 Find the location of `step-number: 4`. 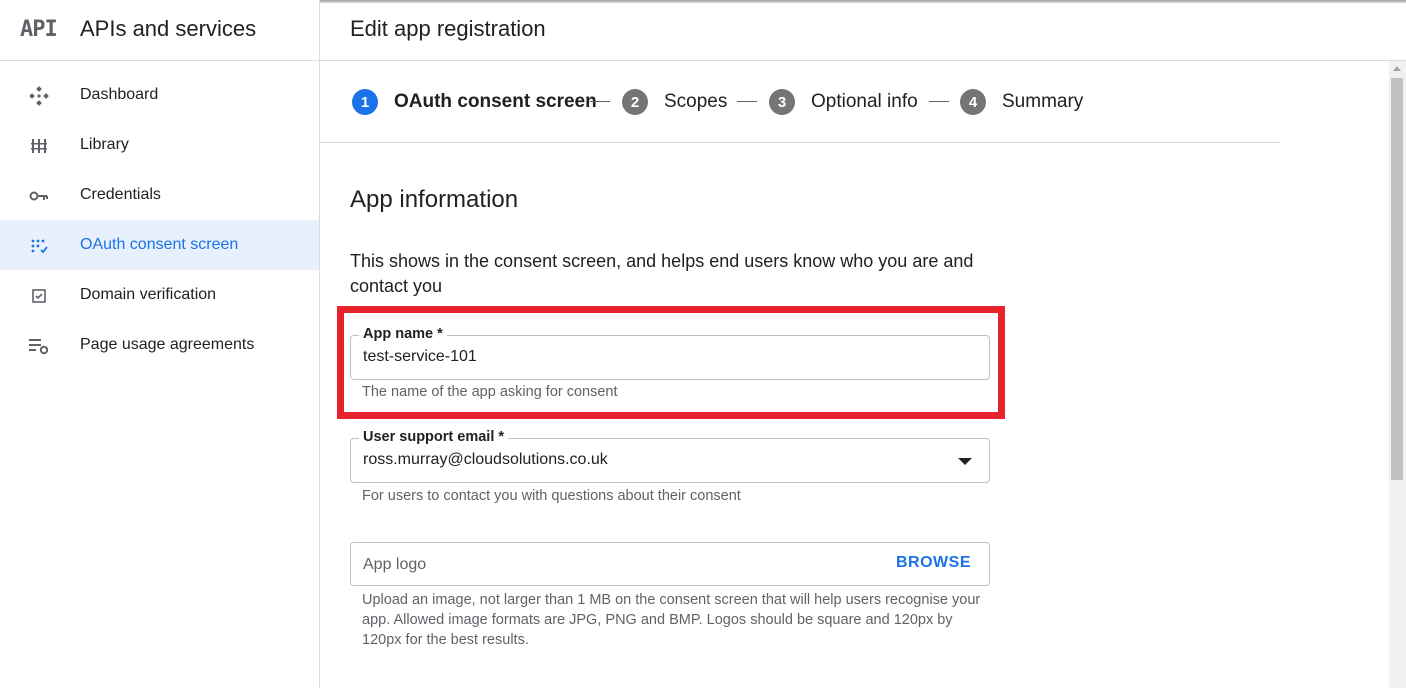

step-number: 4 is located at coordinates (973, 102).